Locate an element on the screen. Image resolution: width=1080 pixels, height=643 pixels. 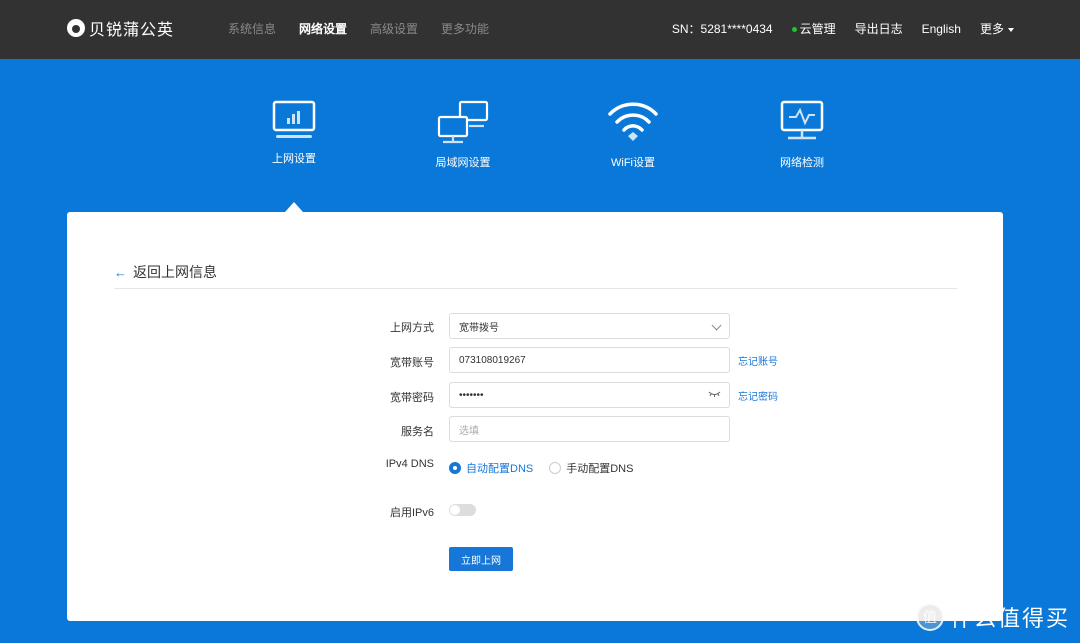
dns-label: IPv4 DNS is located at coordinates (409, 464).